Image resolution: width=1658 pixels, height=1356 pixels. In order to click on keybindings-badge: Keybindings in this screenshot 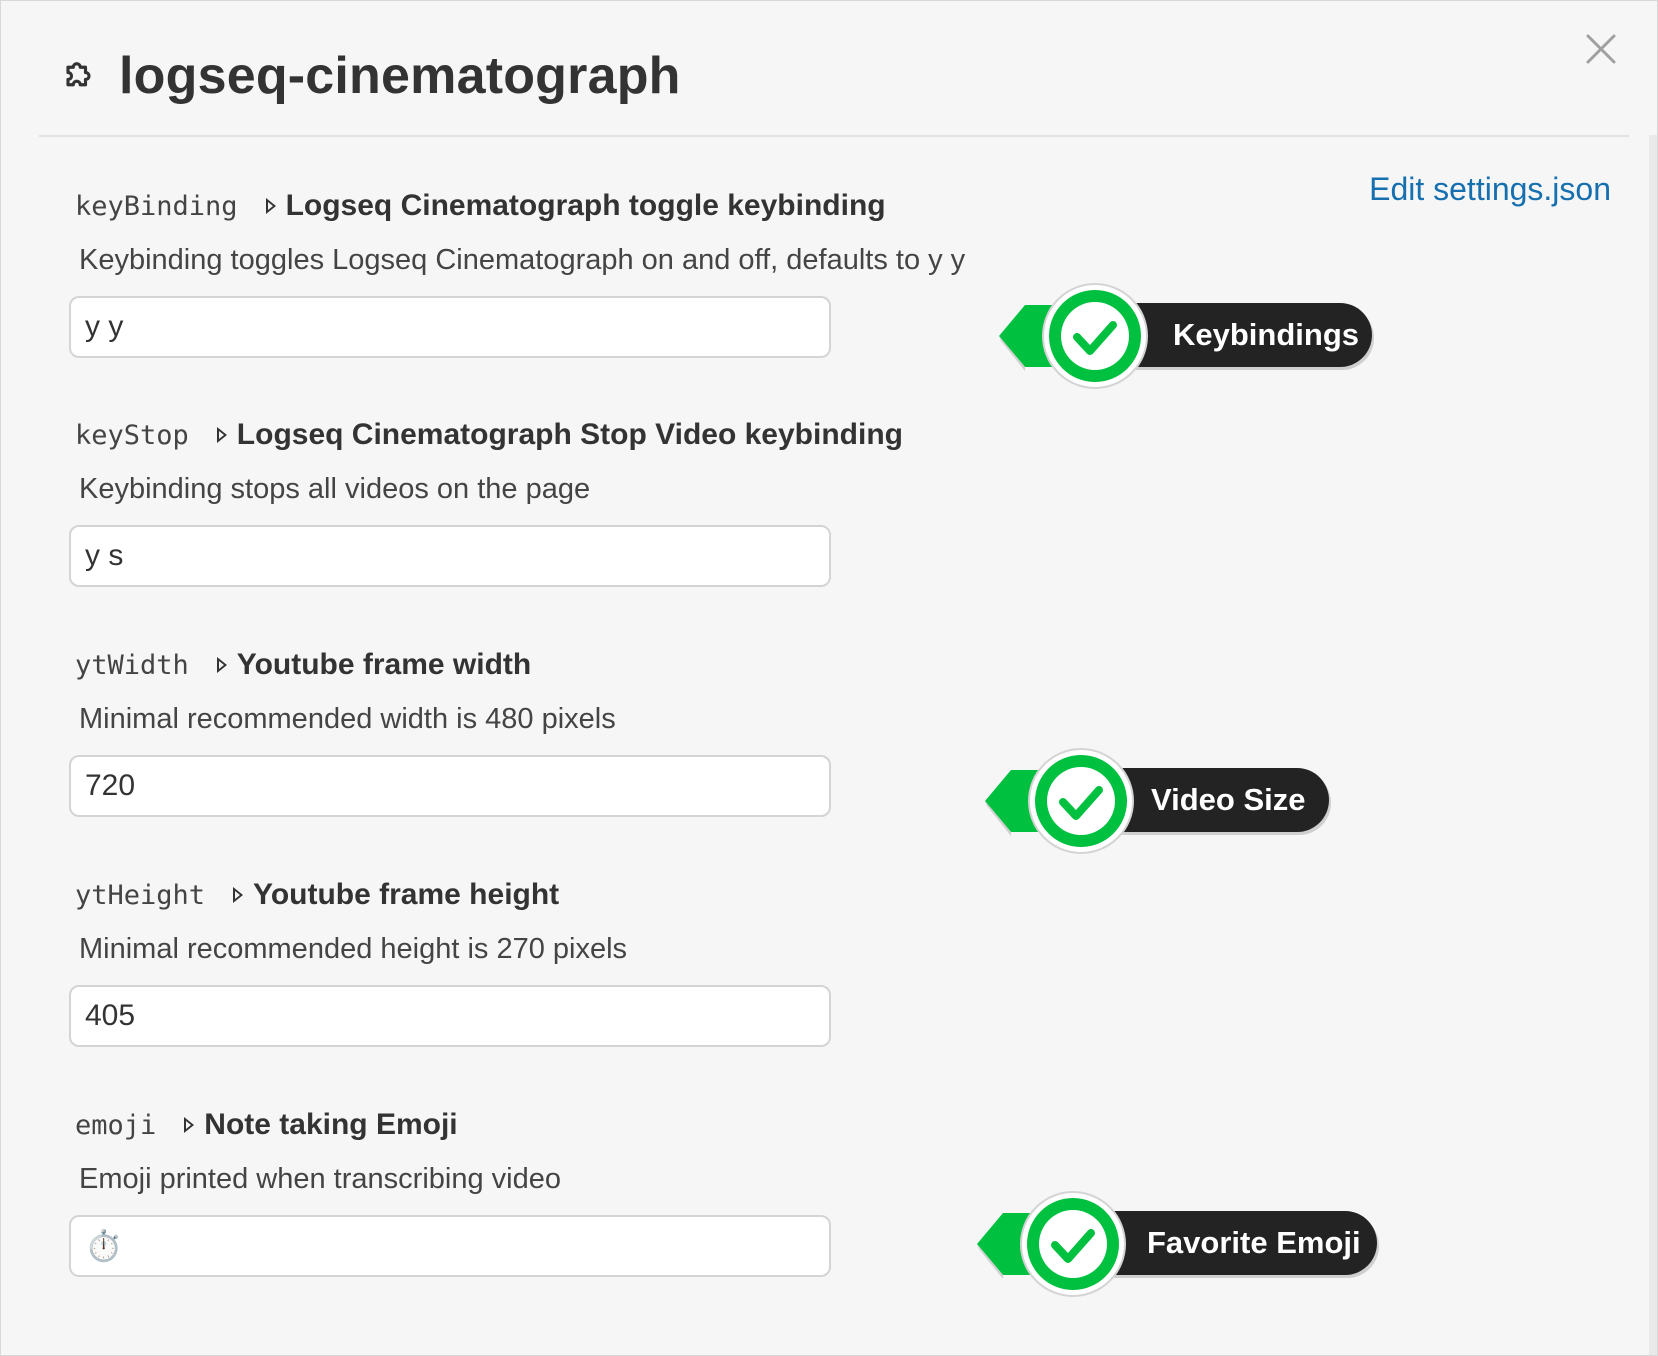, I will do `click(1189, 336)`.